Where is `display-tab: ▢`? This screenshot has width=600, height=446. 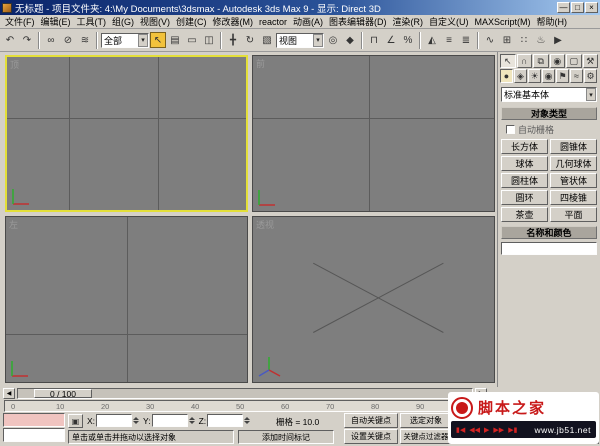
display-tab: ▢ is located at coordinates (574, 61).